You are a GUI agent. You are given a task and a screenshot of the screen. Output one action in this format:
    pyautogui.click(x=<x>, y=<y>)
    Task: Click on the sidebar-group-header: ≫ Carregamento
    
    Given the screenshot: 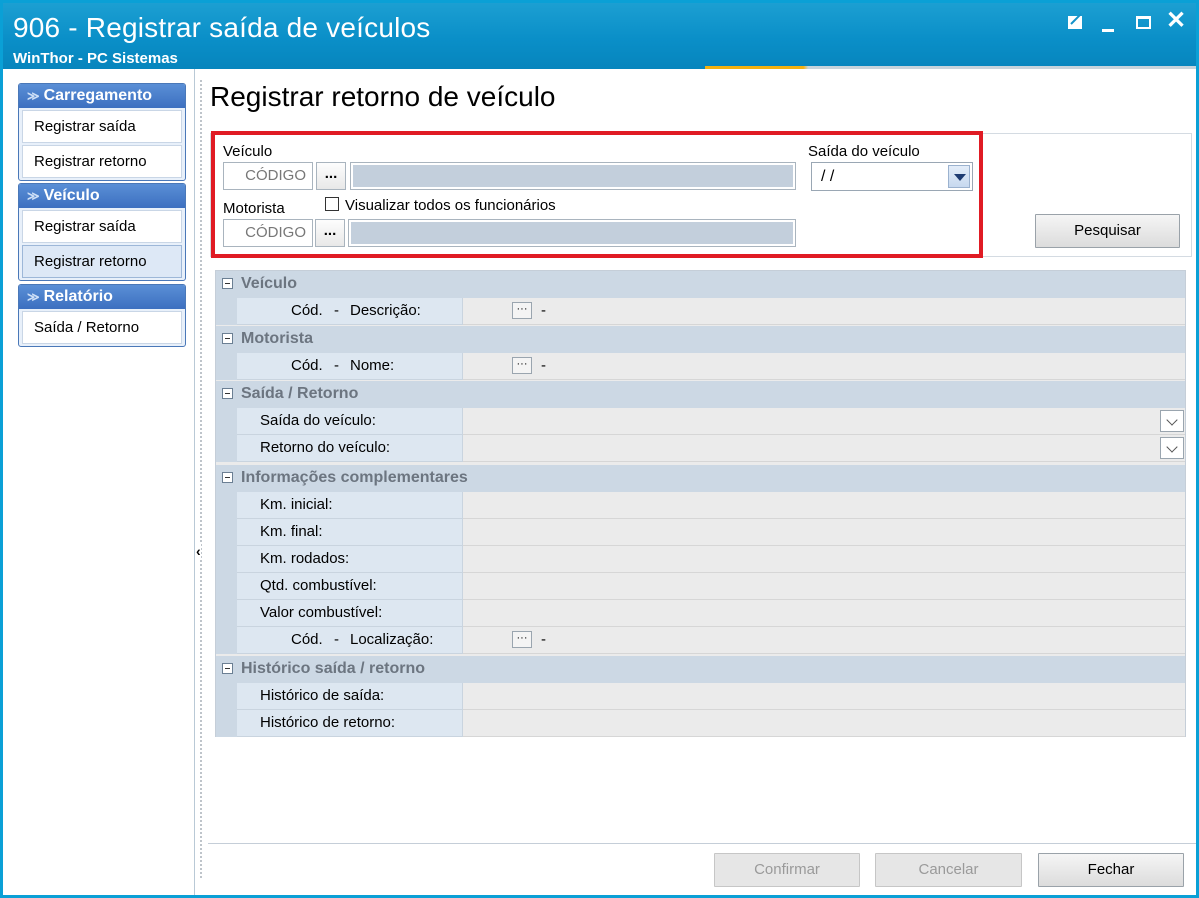 What is the action you would take?
    pyautogui.click(x=102, y=96)
    